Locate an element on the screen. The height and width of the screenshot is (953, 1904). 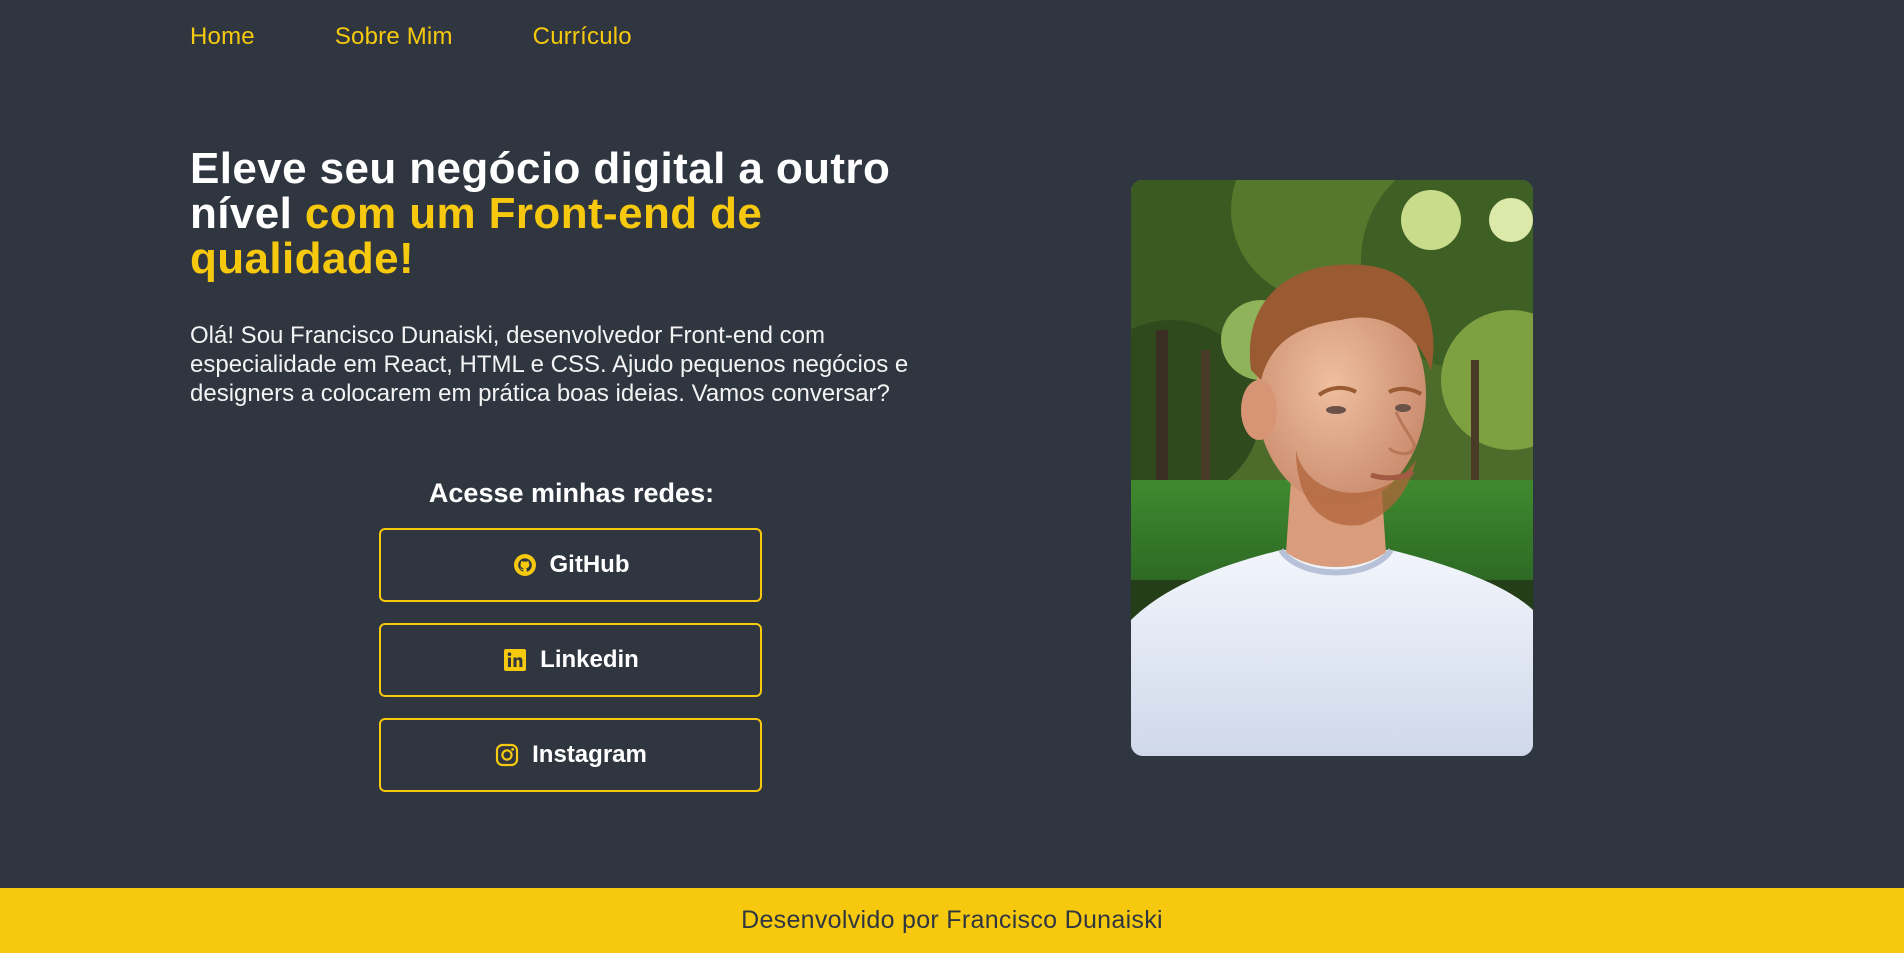
linkedin-icon is located at coordinates (515, 660).